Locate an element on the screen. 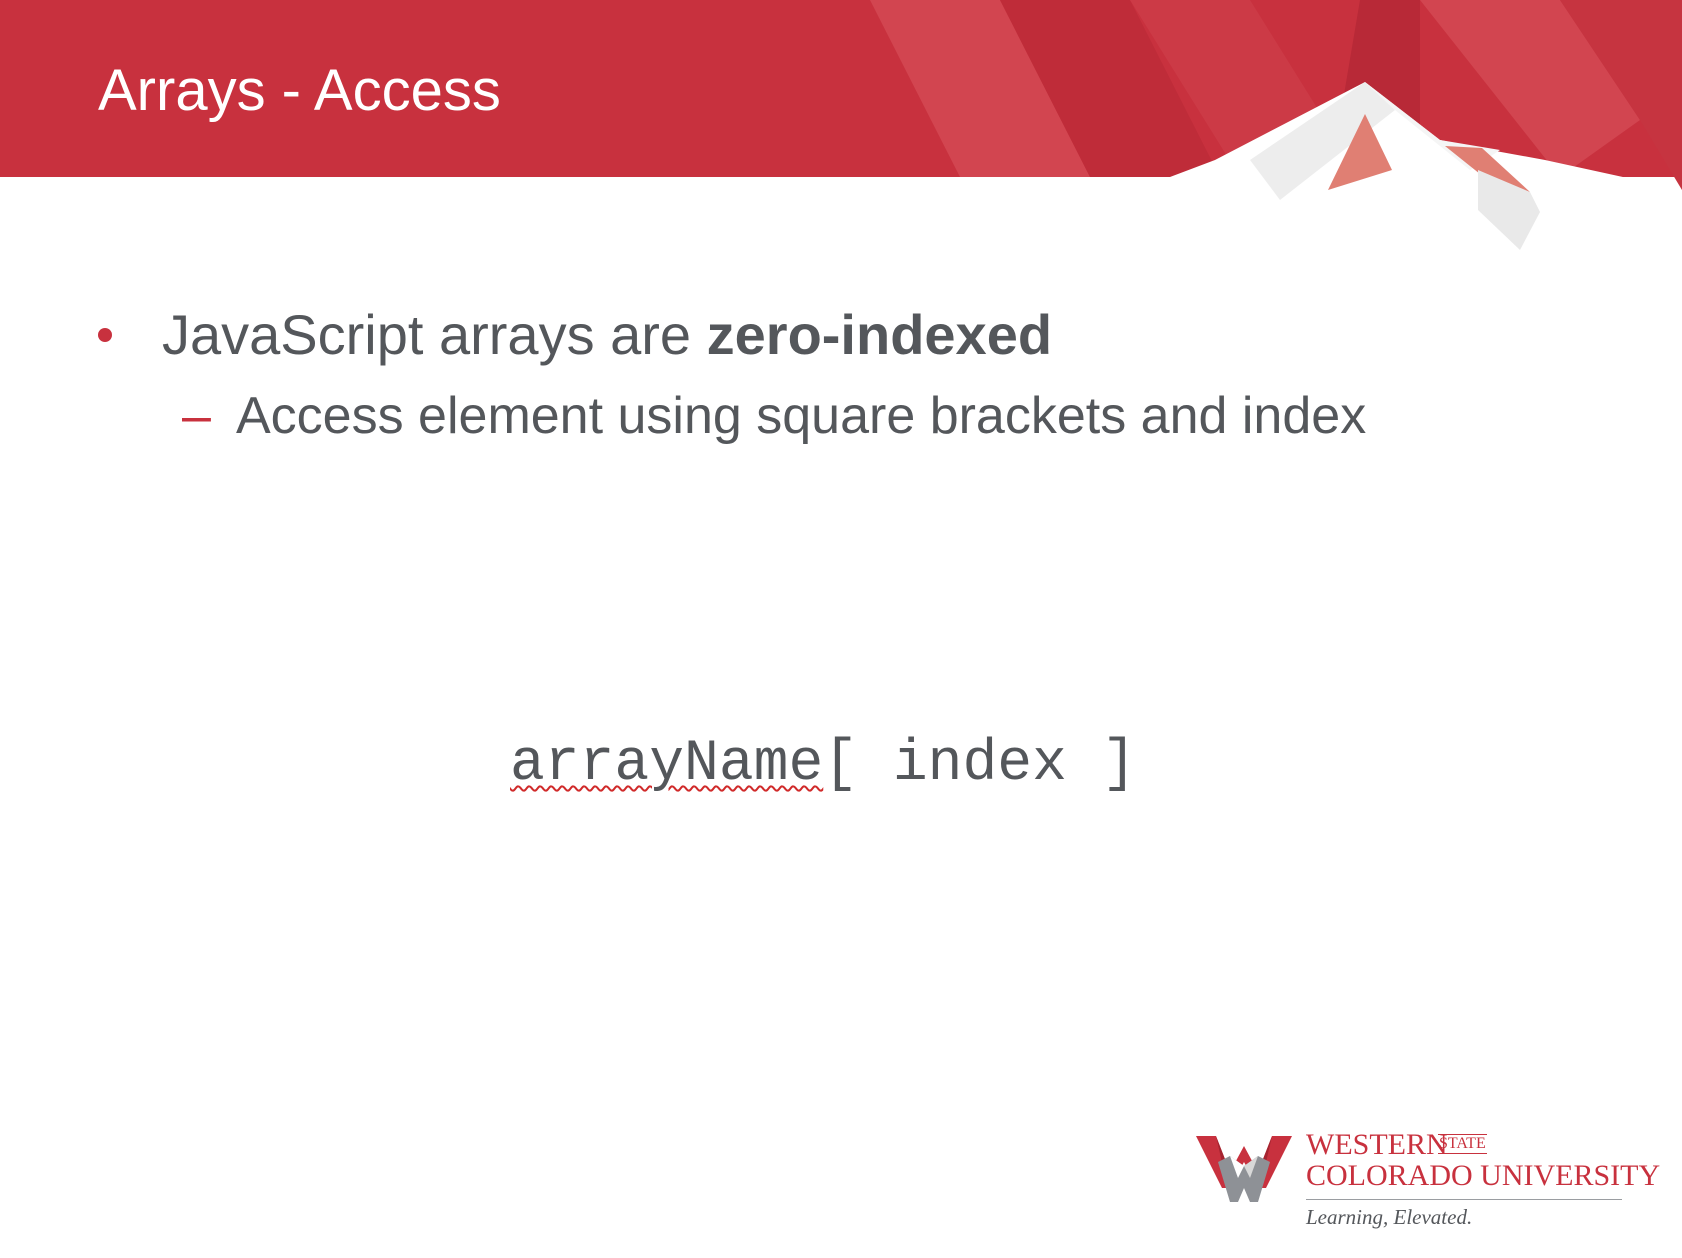  w-mountain-logo-icon is located at coordinates (1244, 1169).